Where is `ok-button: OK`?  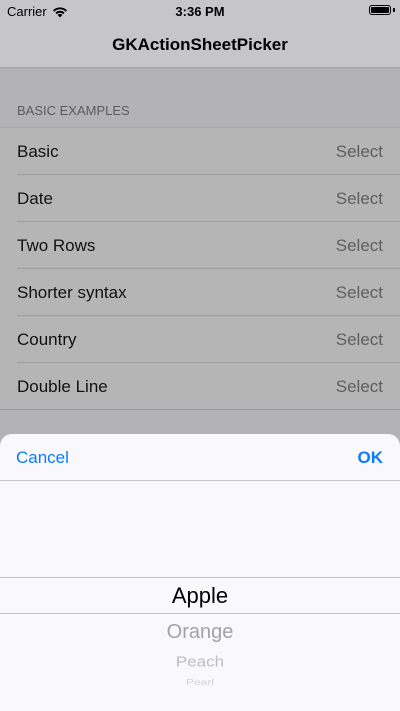
ok-button: OK is located at coordinates (371, 458).